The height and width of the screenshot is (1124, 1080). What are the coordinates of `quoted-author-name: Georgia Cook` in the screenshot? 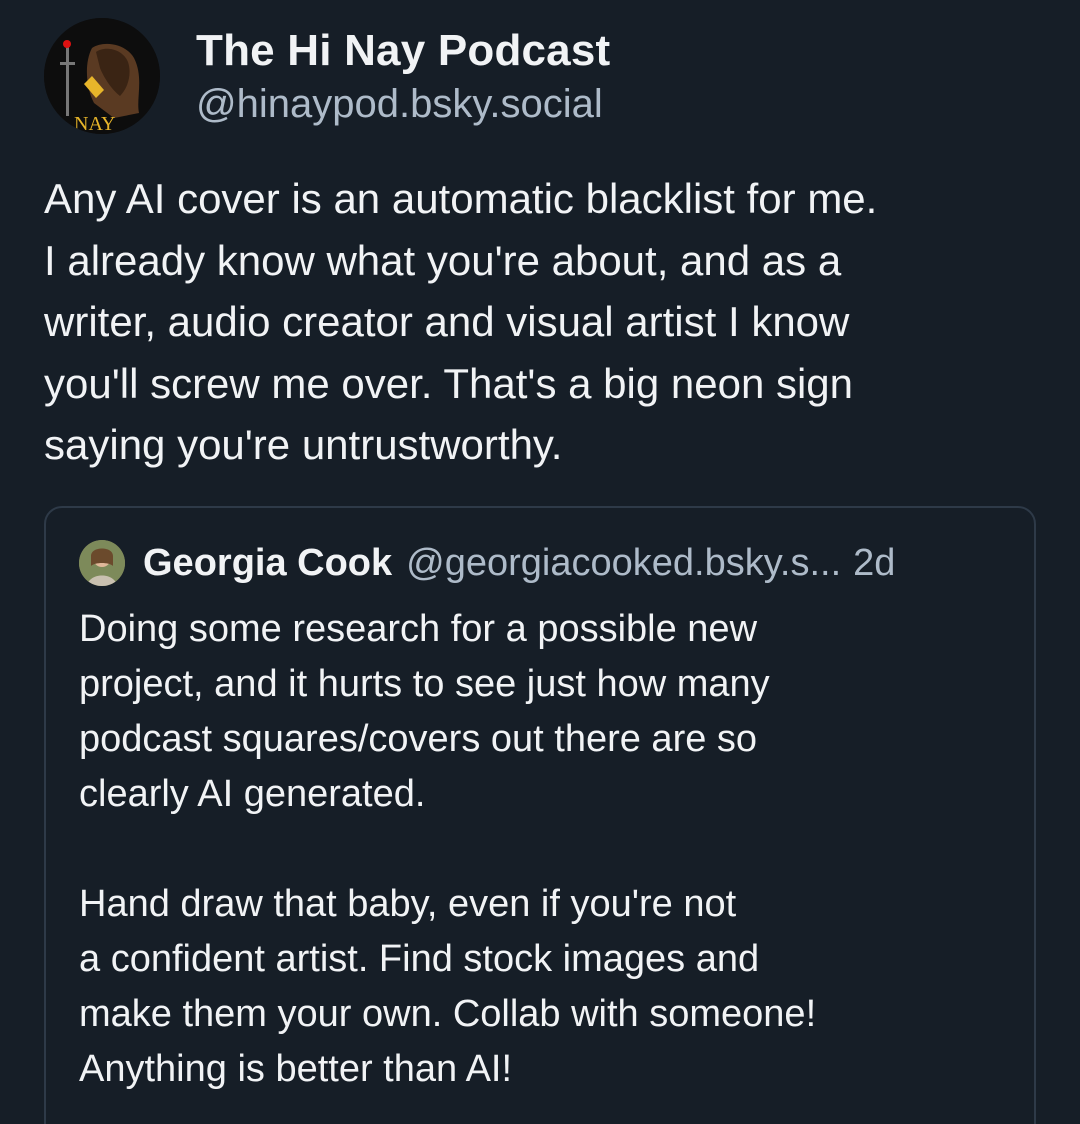 It's located at (267, 563).